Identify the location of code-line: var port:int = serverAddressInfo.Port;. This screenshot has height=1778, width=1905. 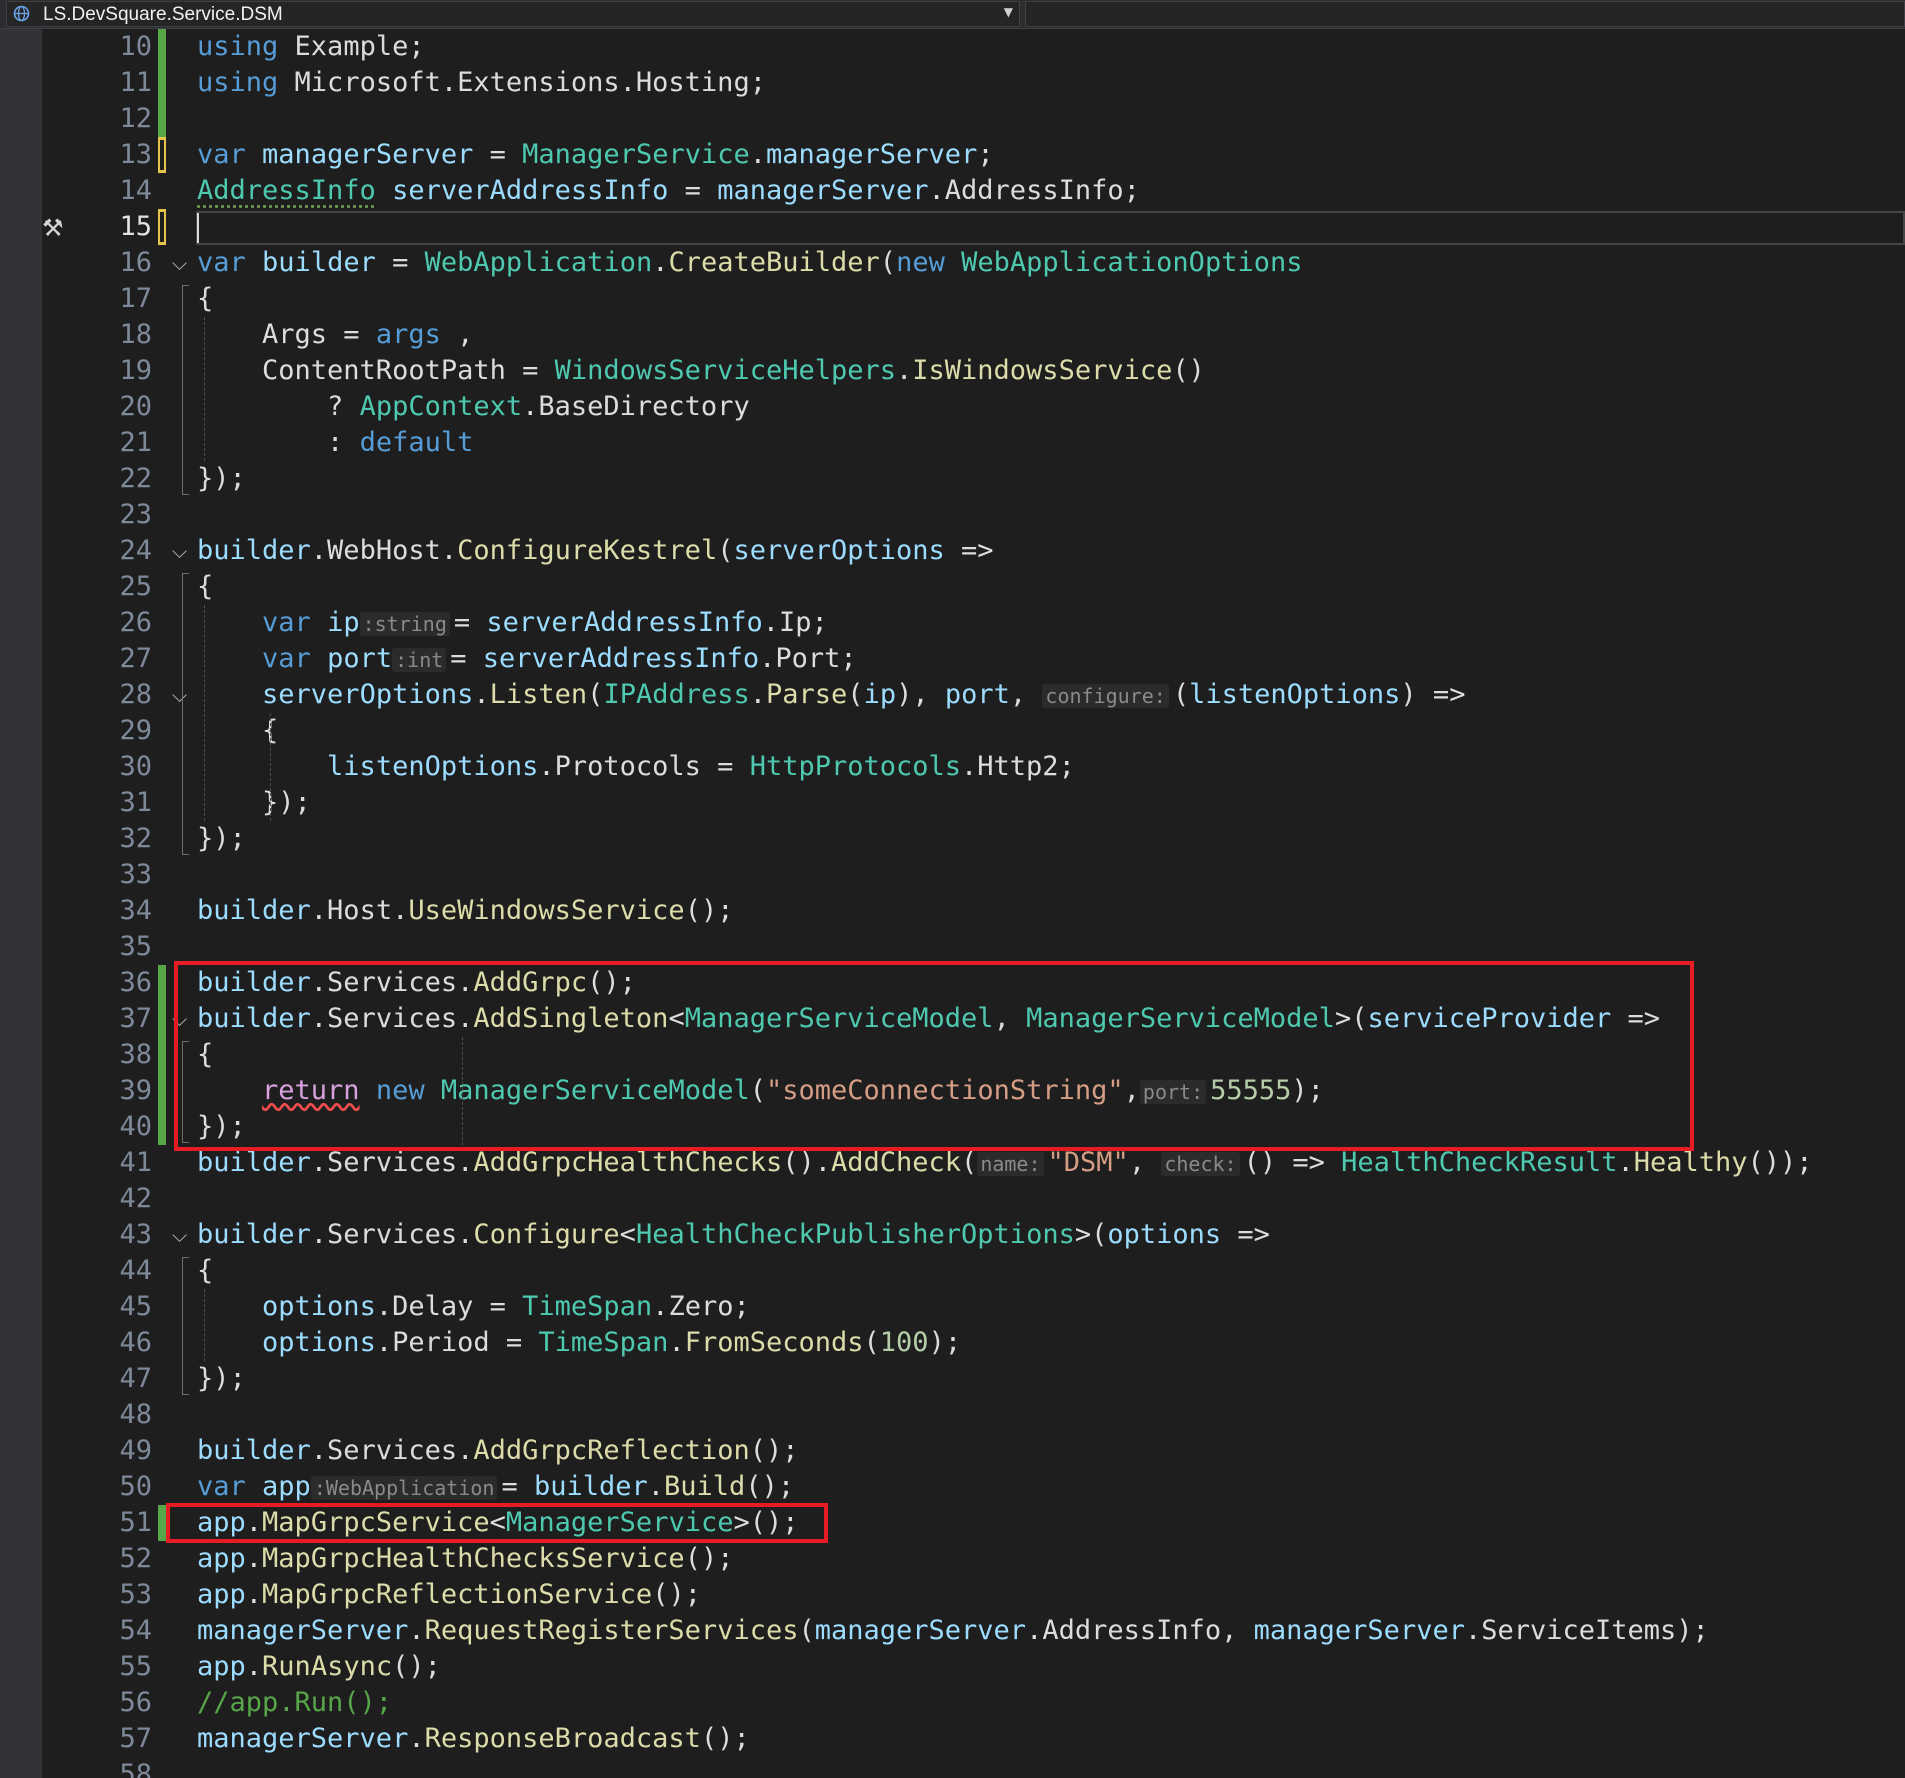
(527, 659).